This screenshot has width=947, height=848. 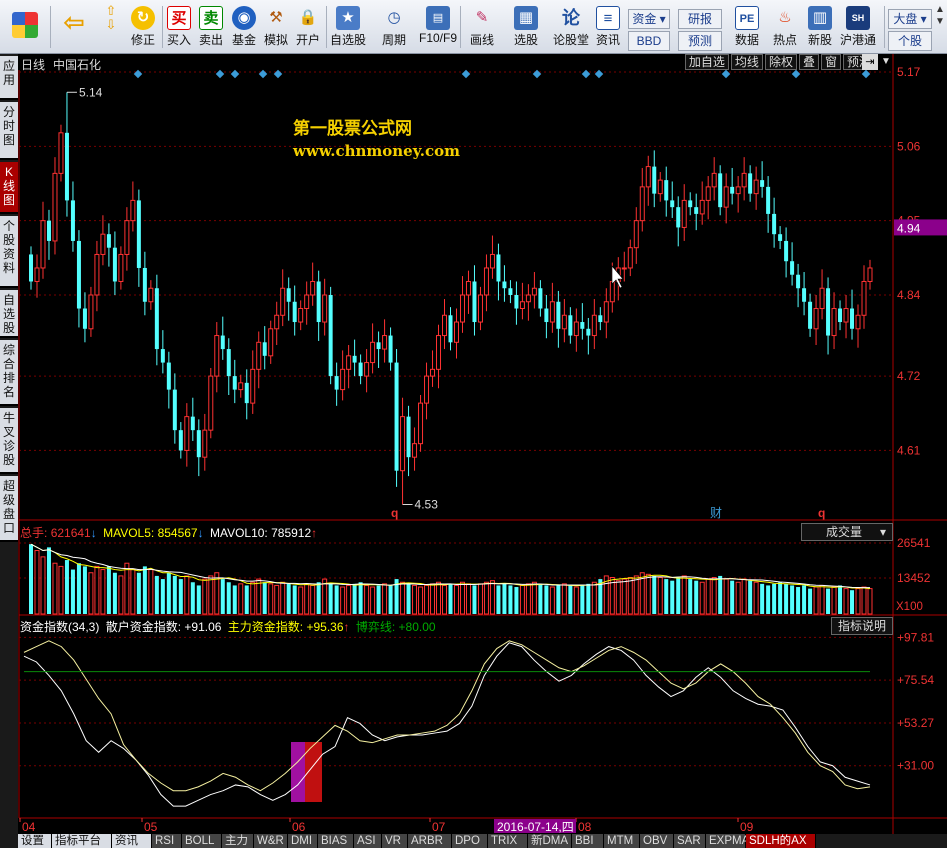 I want to click on tab-ranking: 综合排名, so click(x=9, y=373).